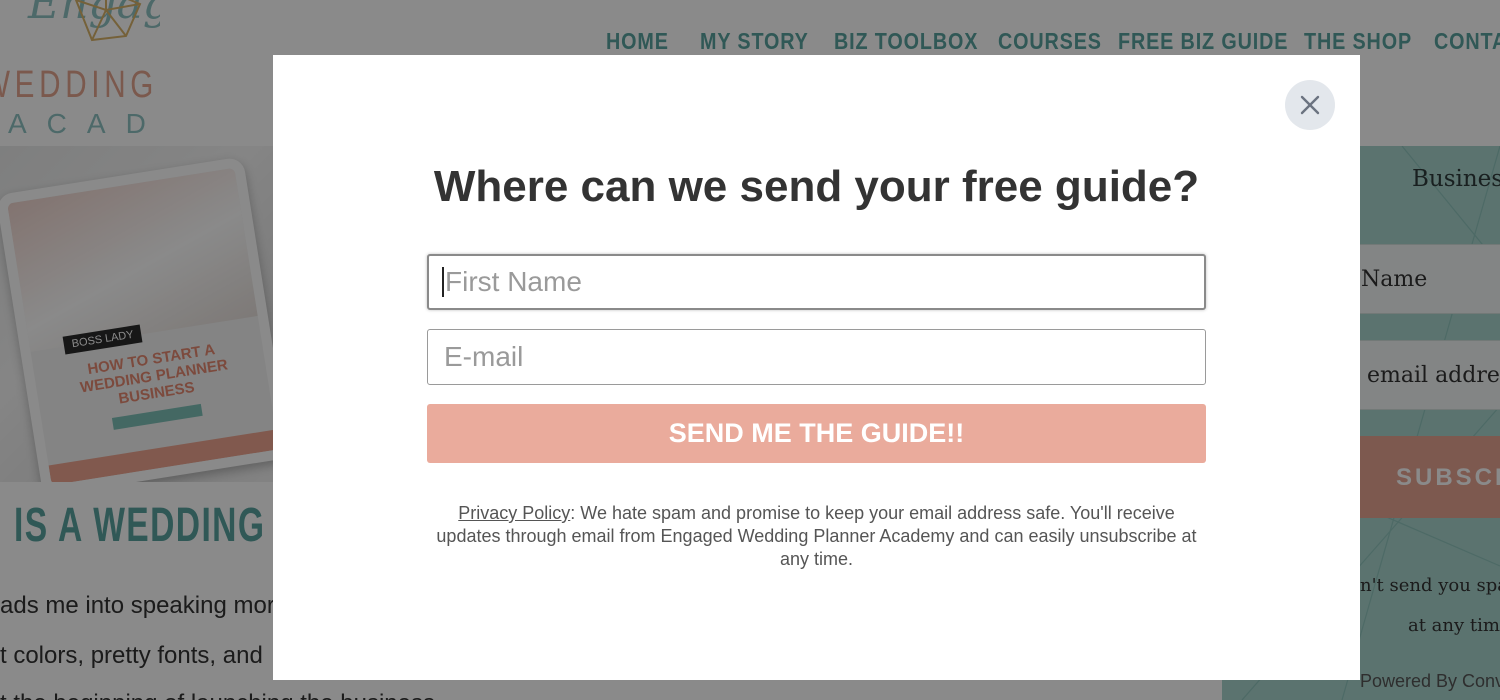  What do you see at coordinates (514, 513) in the screenshot?
I see `privacy-policy-link: Privacy Policy` at bounding box center [514, 513].